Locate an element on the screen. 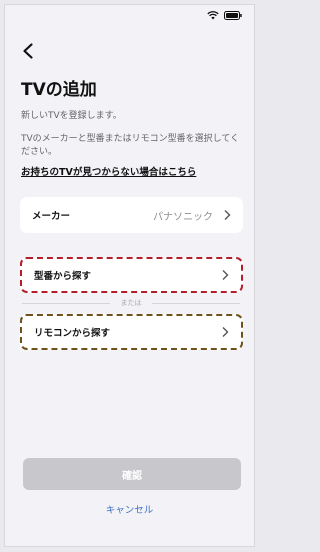  or-divider: または is located at coordinates (131, 303).